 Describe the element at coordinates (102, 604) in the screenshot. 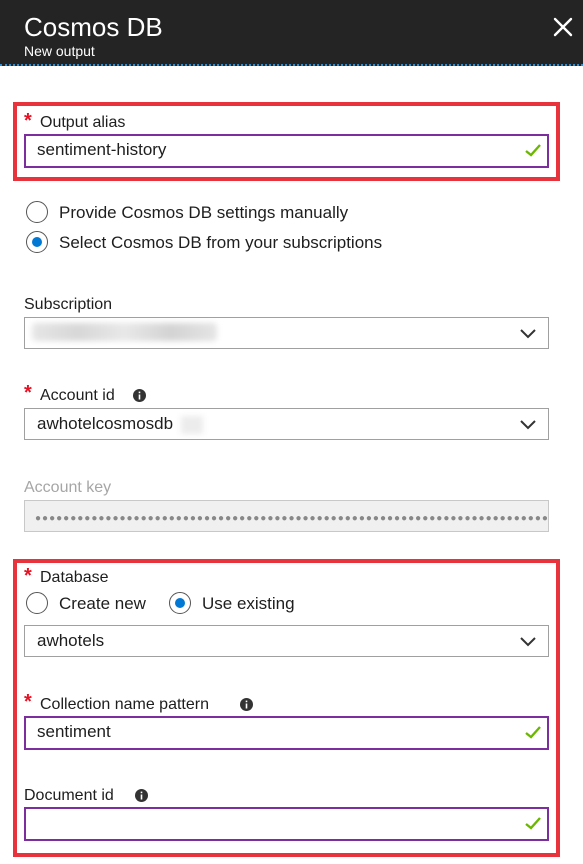

I see `radio-create-new-label: Create new` at that location.